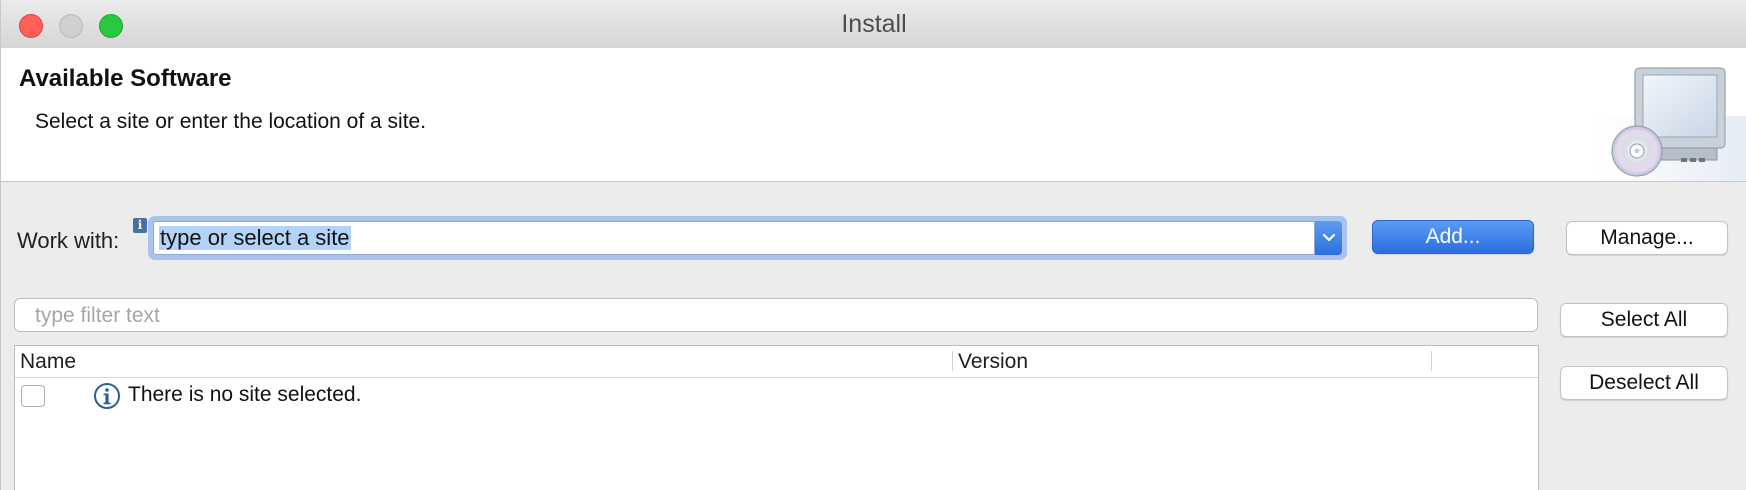  Describe the element at coordinates (140, 225) in the screenshot. I see `info-badge-icon: i` at that location.